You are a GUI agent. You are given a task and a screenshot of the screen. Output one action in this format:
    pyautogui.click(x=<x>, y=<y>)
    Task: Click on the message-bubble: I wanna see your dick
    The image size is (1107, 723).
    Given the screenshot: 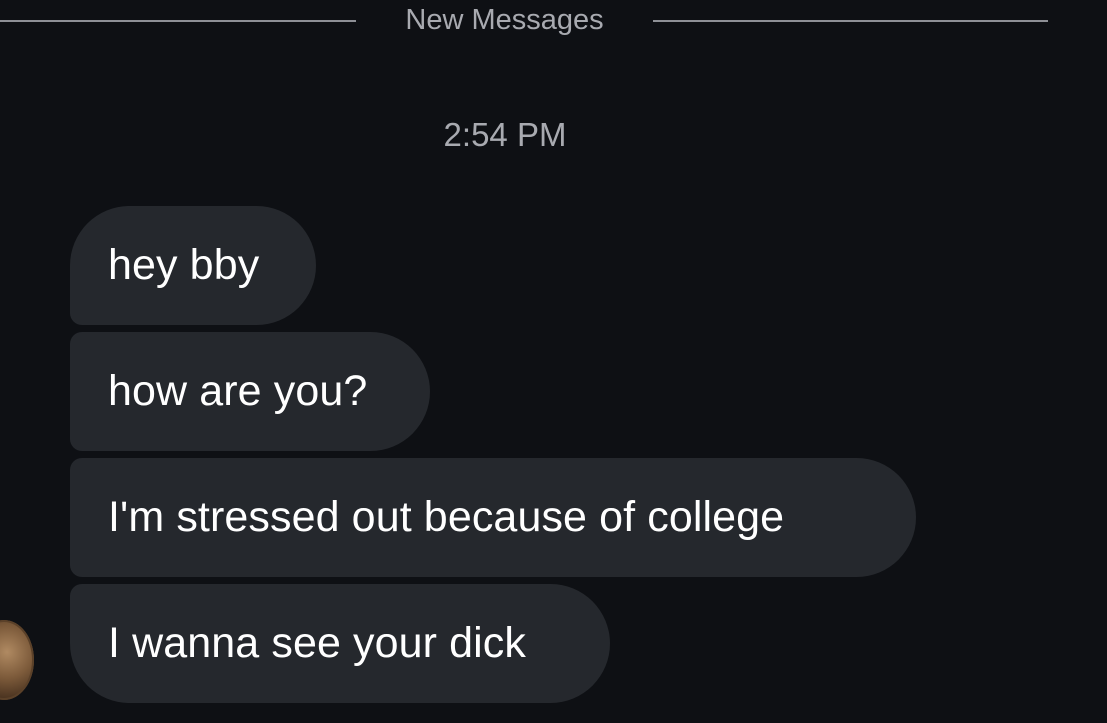 What is the action you would take?
    pyautogui.click(x=340, y=643)
    